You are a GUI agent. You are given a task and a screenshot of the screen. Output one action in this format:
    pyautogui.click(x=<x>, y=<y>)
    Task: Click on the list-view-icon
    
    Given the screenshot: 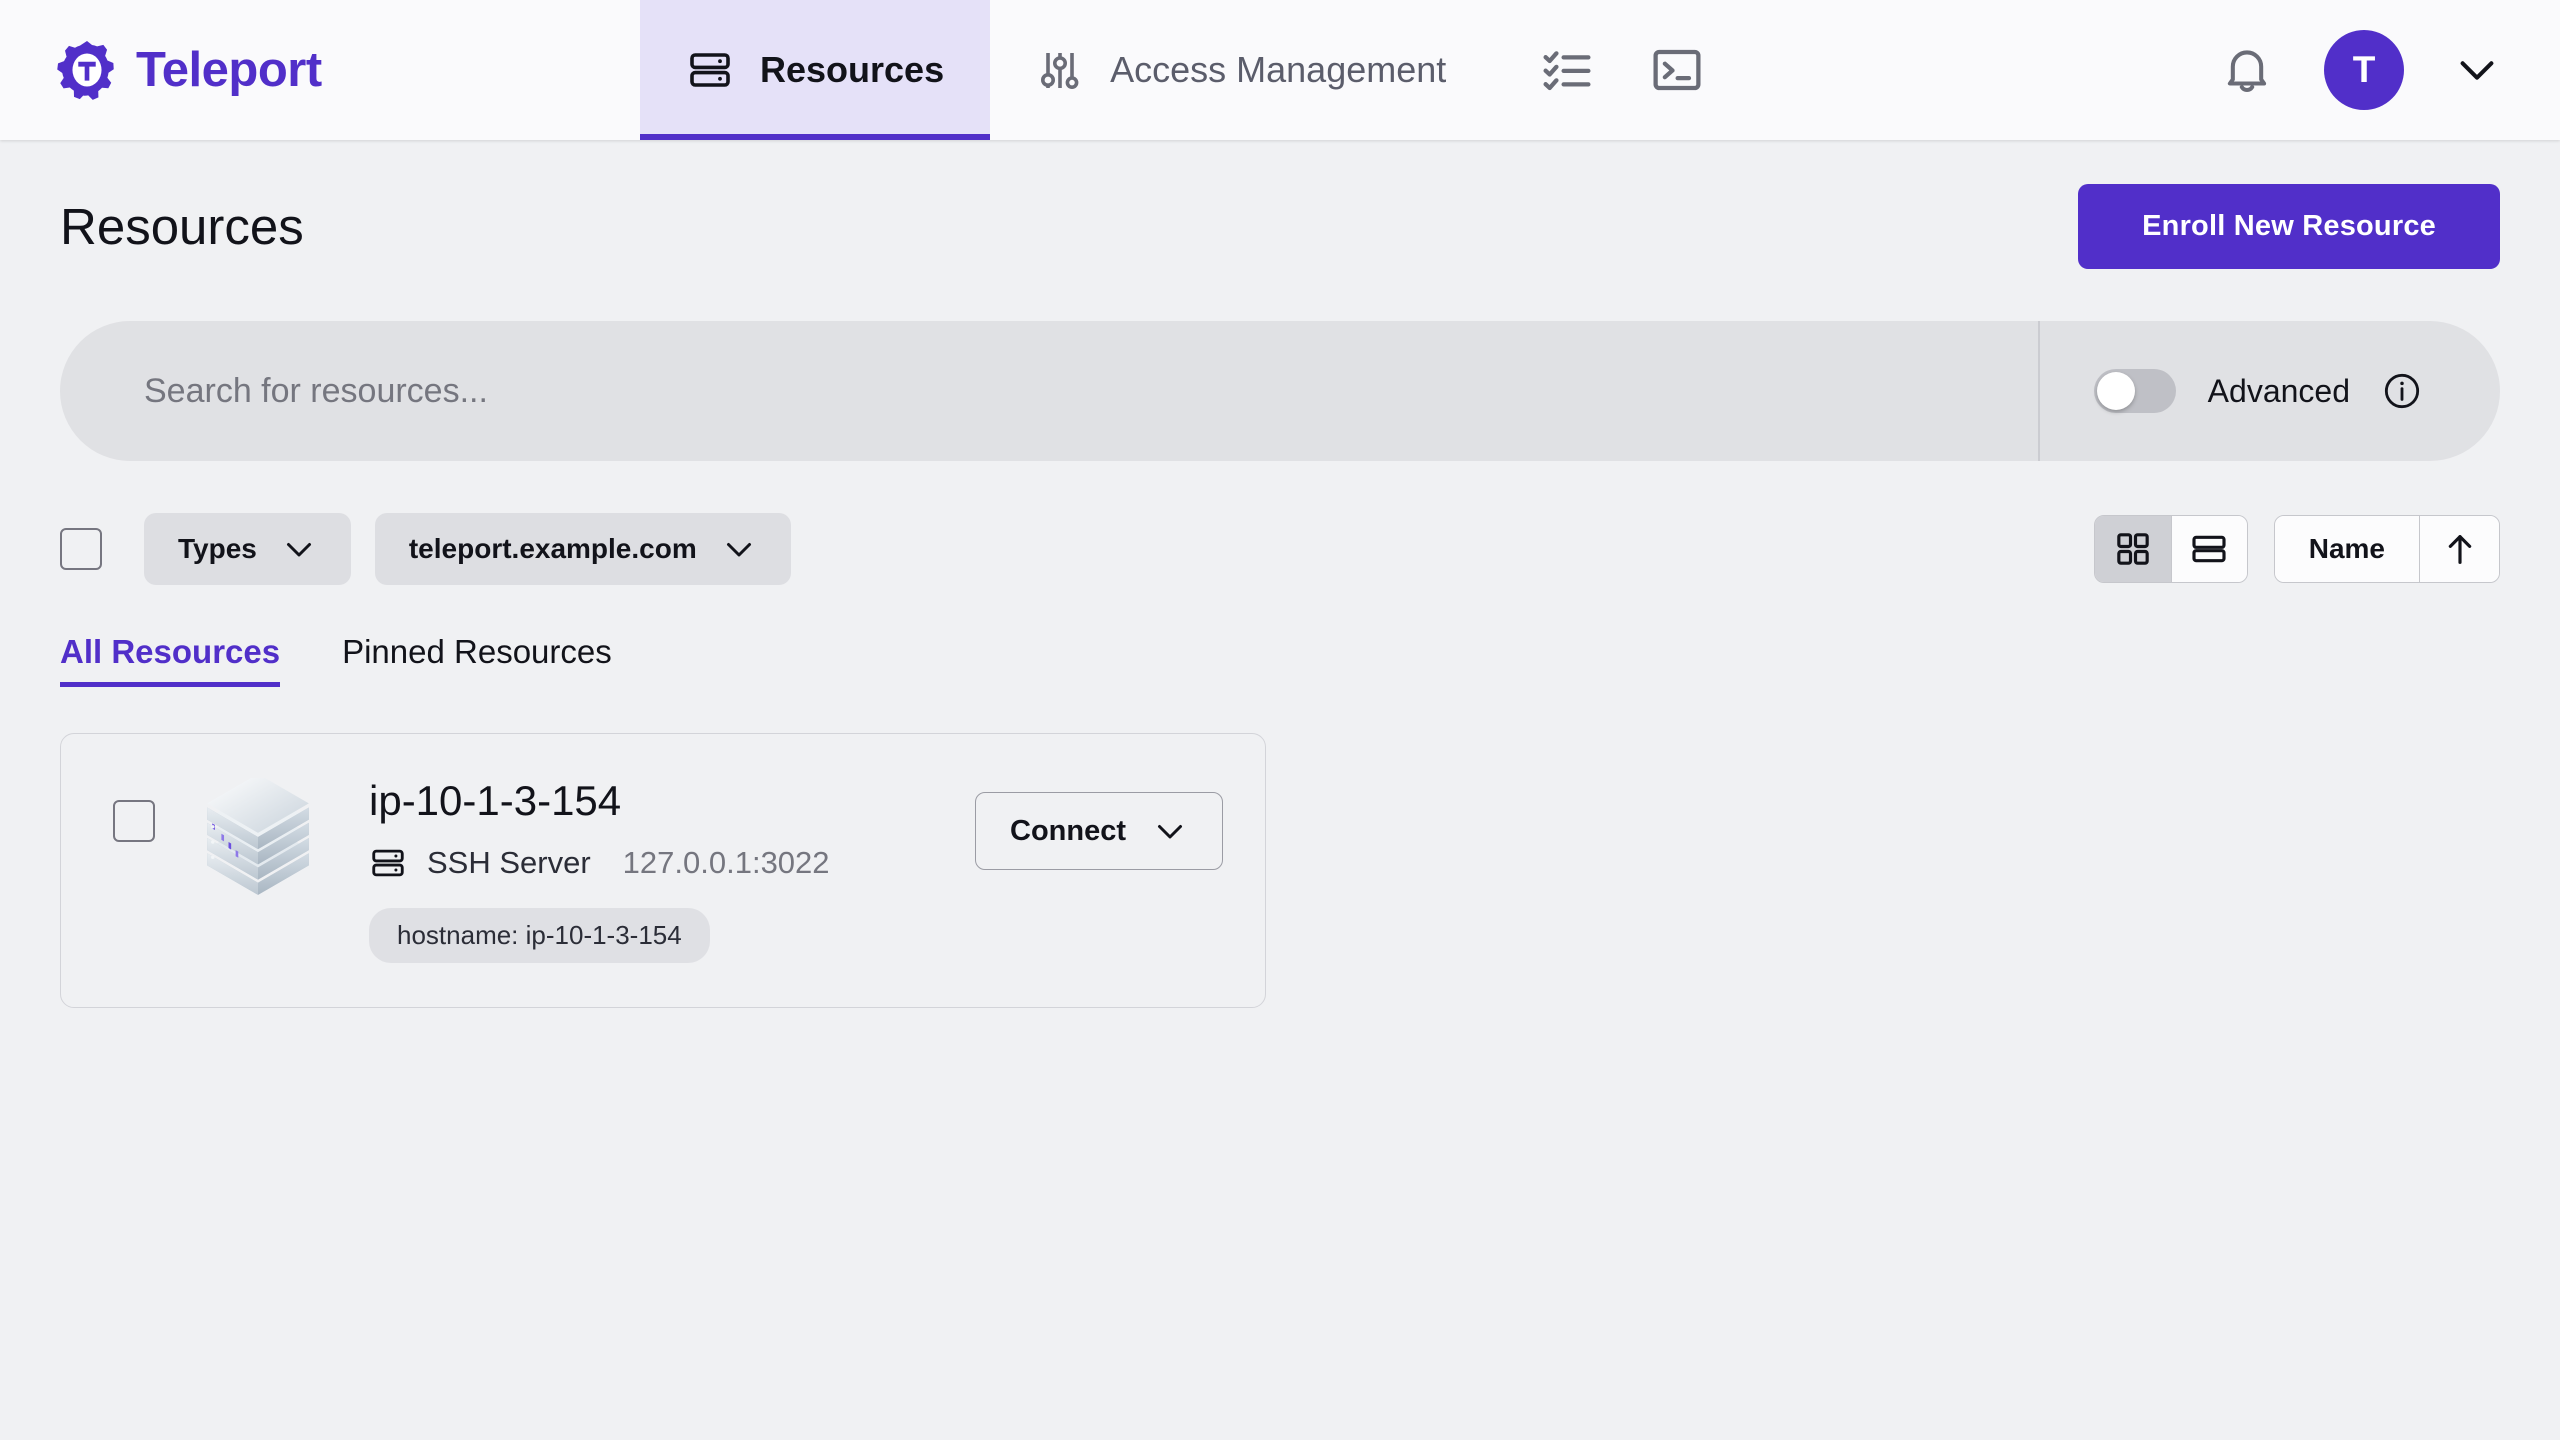 What is the action you would take?
    pyautogui.click(x=2209, y=549)
    